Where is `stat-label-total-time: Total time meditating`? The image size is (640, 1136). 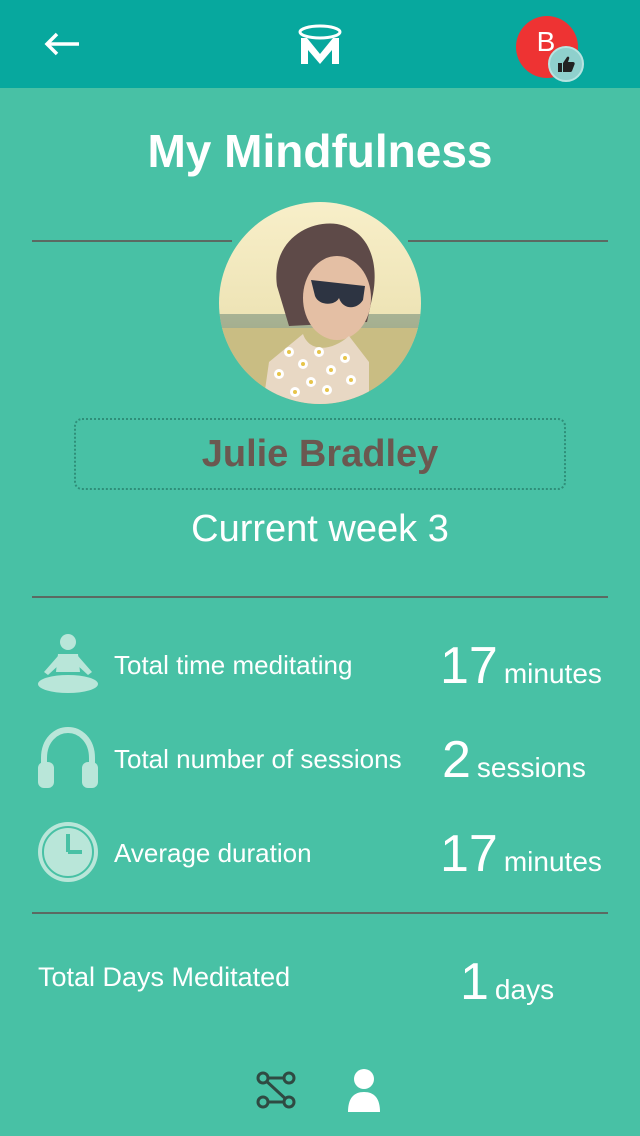 stat-label-total-time: Total time meditating is located at coordinates (233, 665).